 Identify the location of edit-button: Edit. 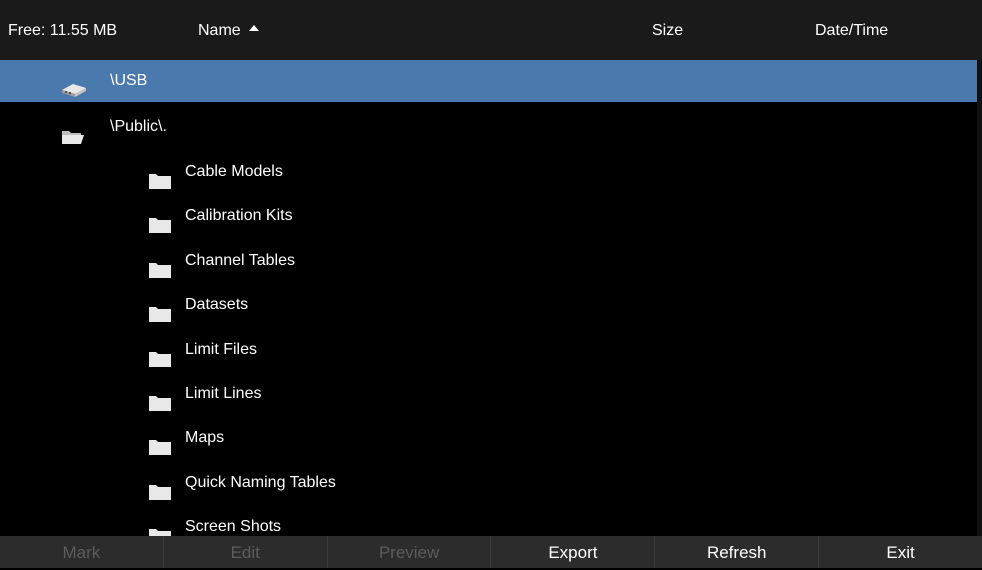
(244, 552).